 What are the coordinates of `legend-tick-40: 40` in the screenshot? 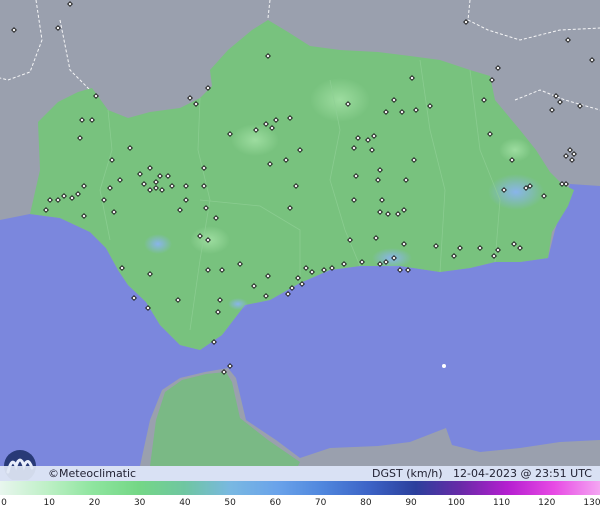 It's located at (185, 503).